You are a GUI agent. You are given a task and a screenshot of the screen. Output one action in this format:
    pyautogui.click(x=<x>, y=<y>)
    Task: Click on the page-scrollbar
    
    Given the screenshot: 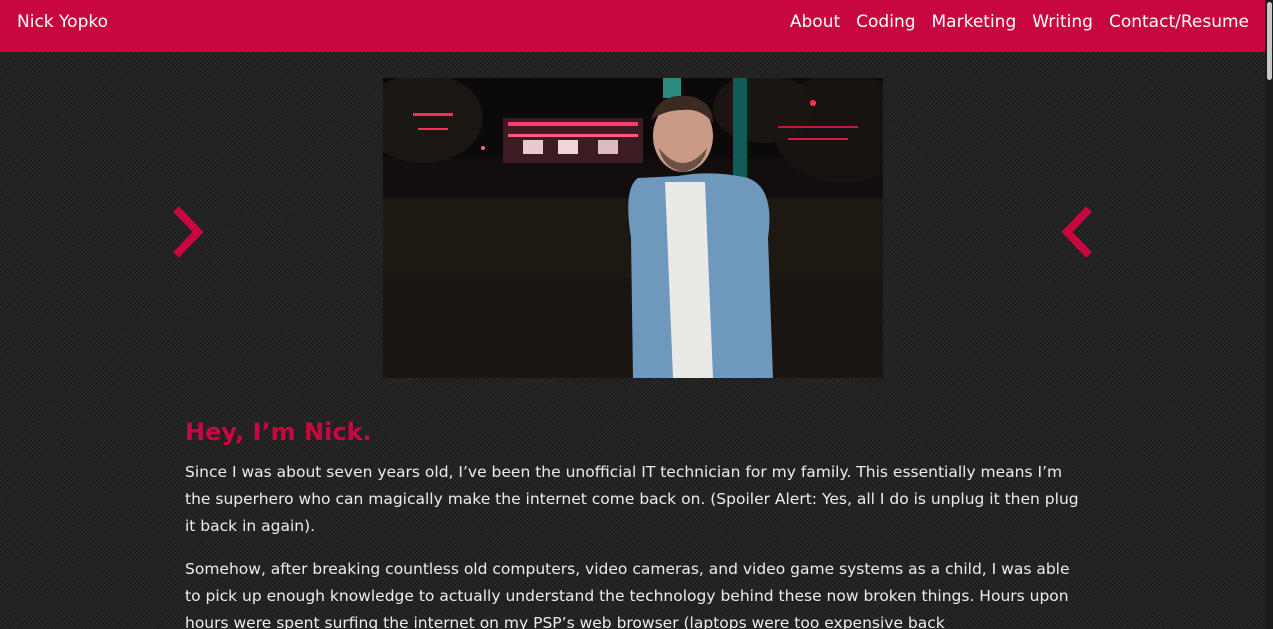 What is the action you would take?
    pyautogui.click(x=1269, y=314)
    